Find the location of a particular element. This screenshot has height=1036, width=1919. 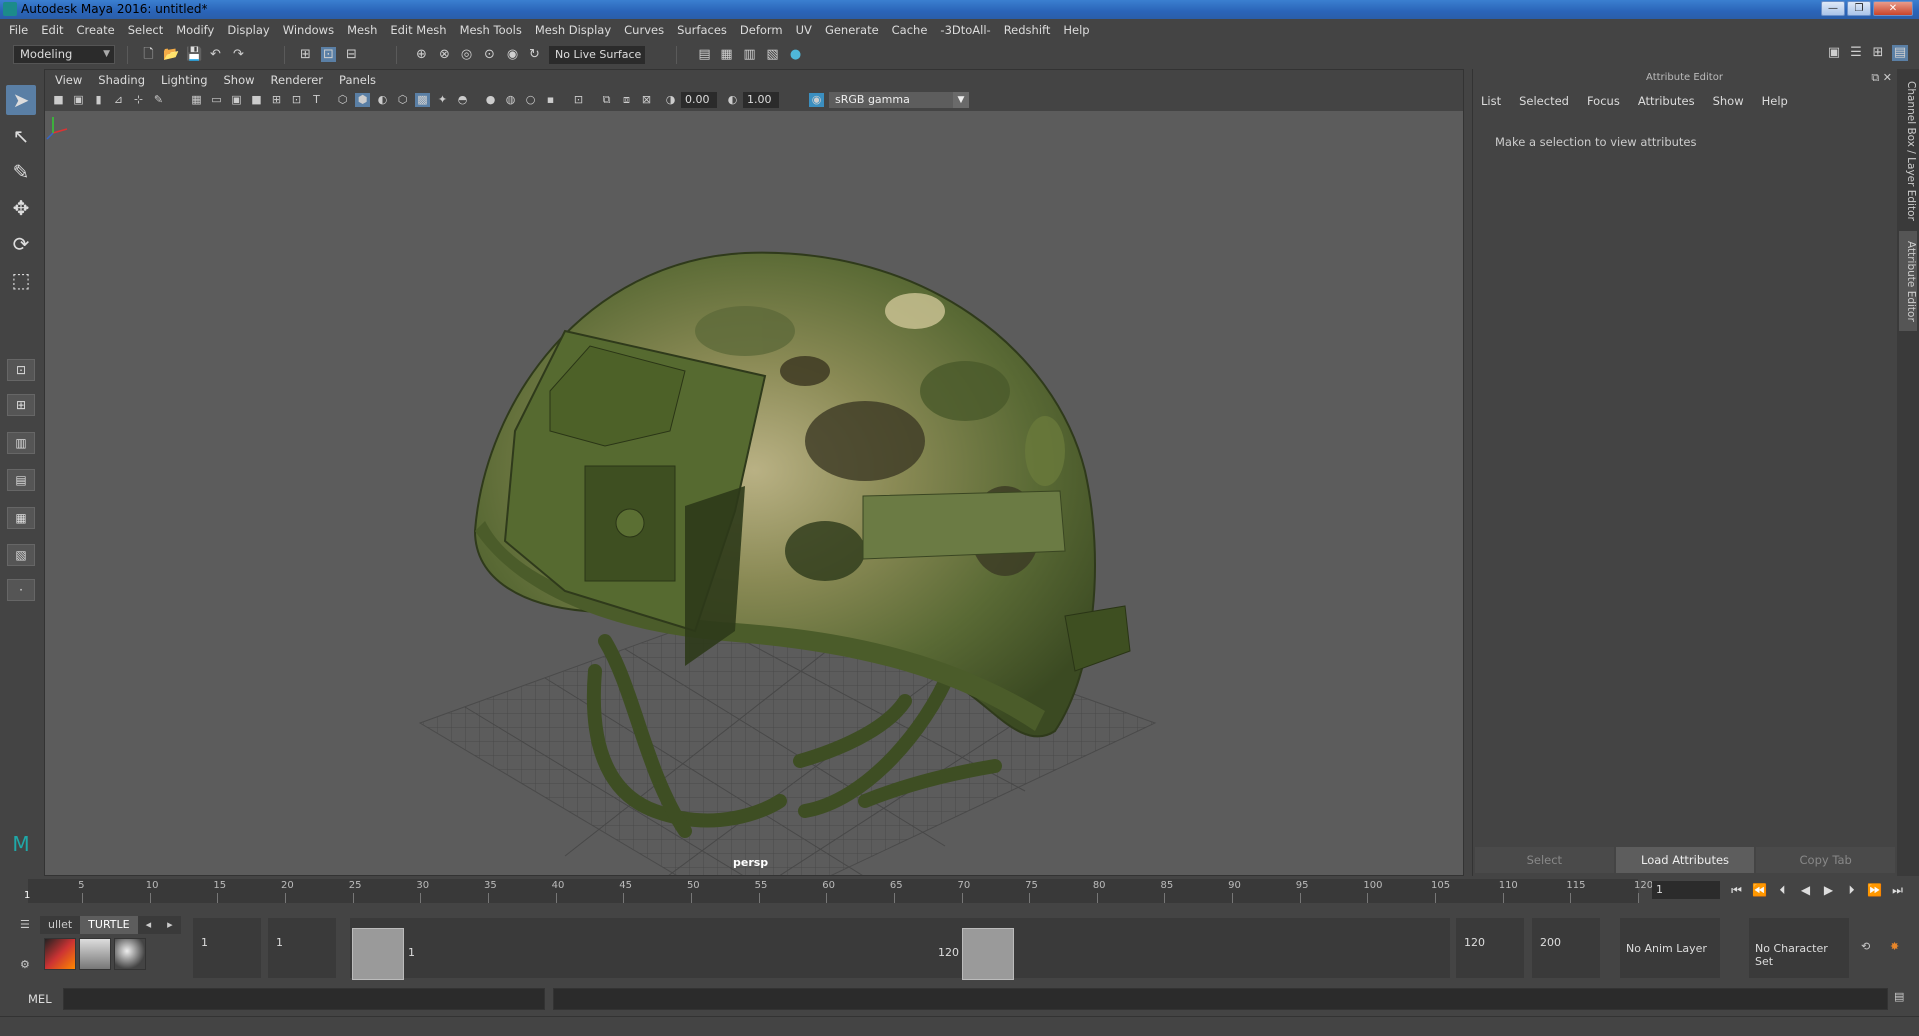

select-component-icon: ⊟ is located at coordinates (351, 54).